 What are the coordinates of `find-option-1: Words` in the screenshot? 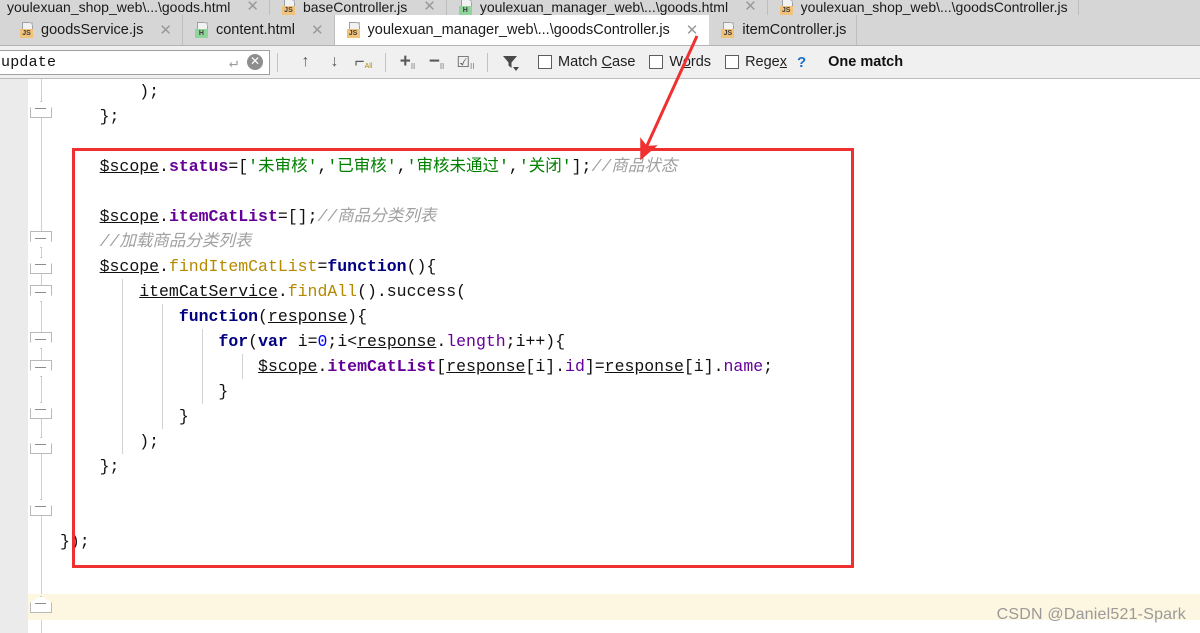 It's located at (680, 62).